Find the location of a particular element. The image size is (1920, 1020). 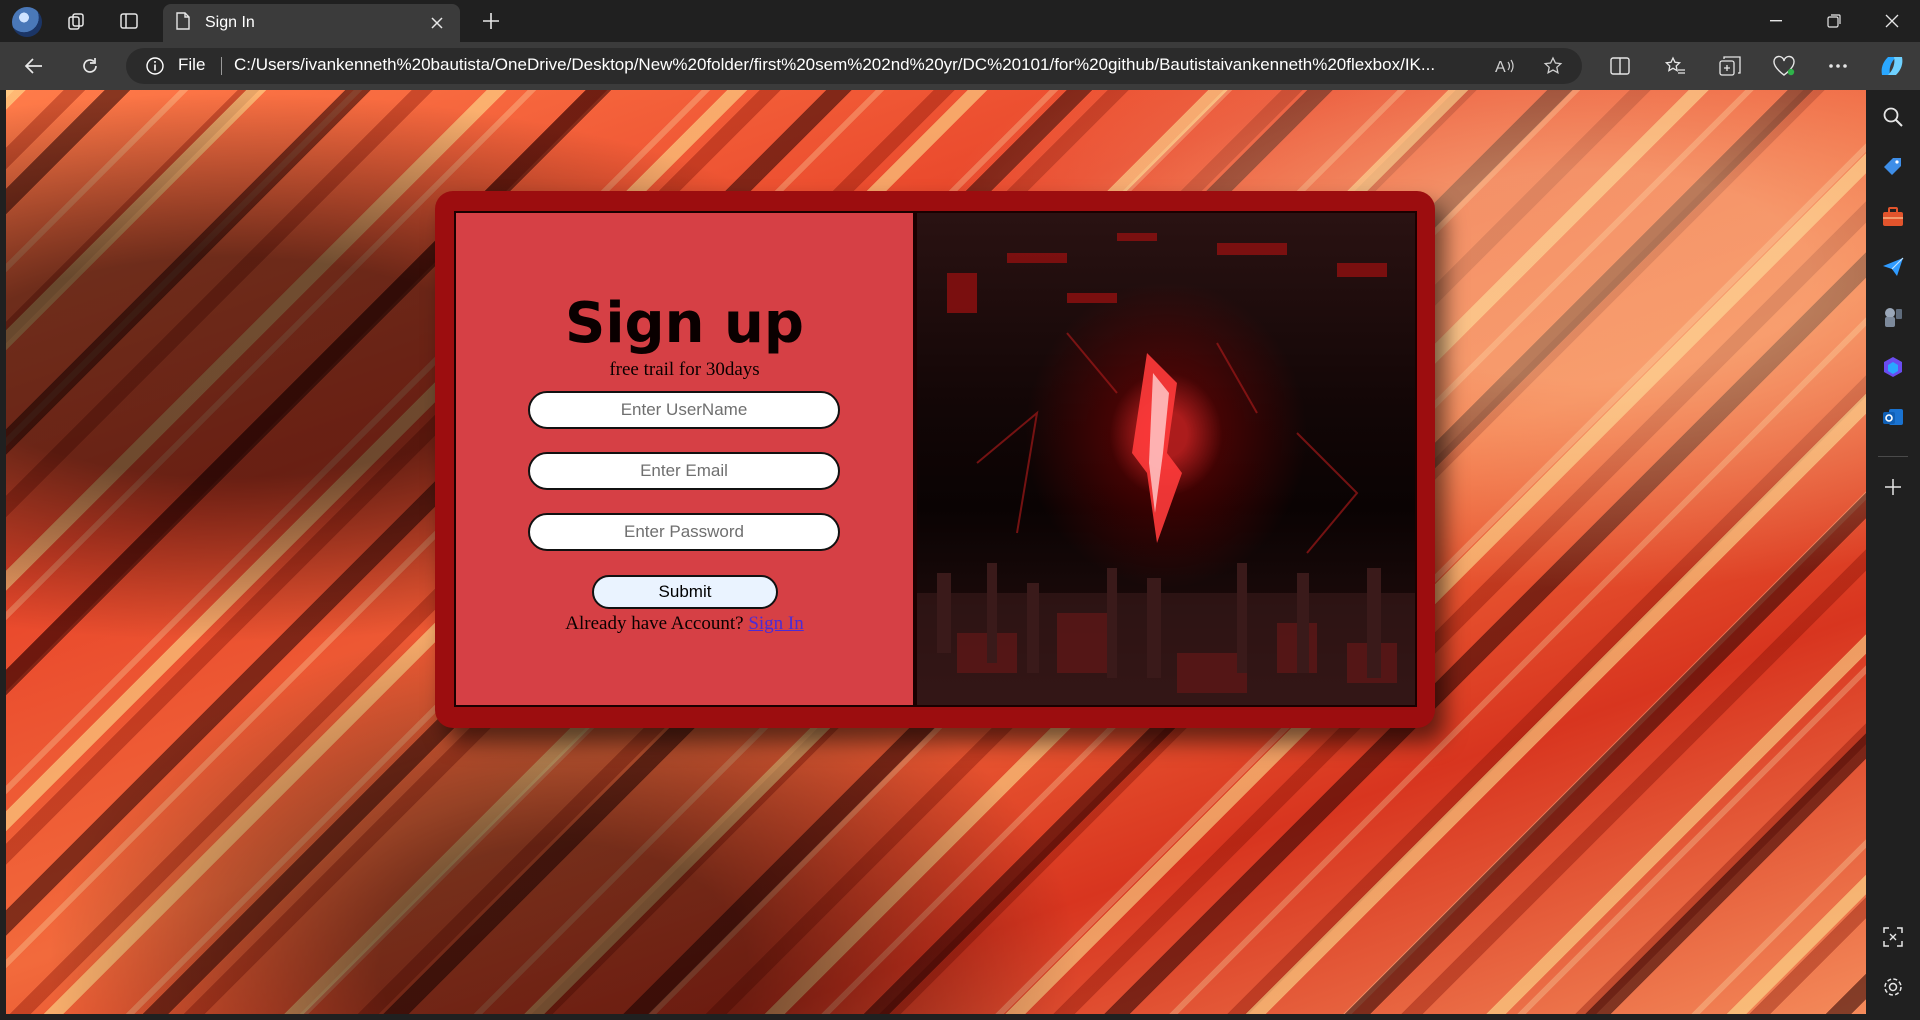

split-screen-icon is located at coordinates (1620, 66).